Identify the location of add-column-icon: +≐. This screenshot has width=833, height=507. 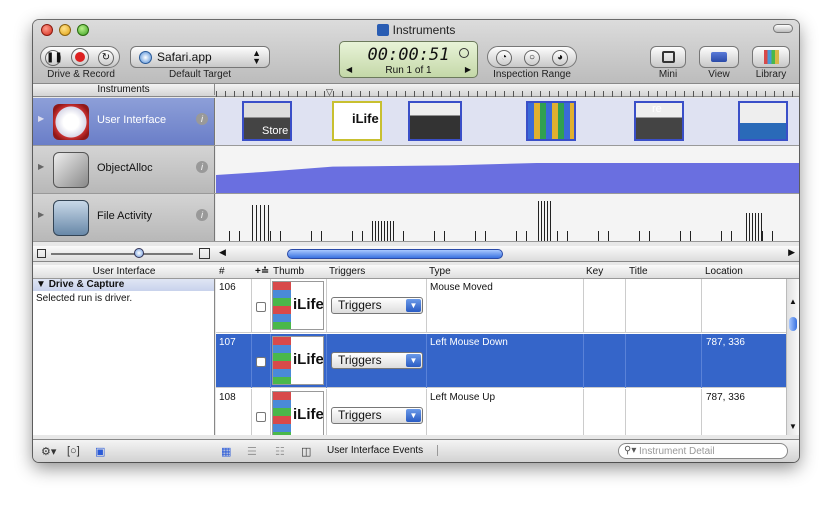
(262, 271).